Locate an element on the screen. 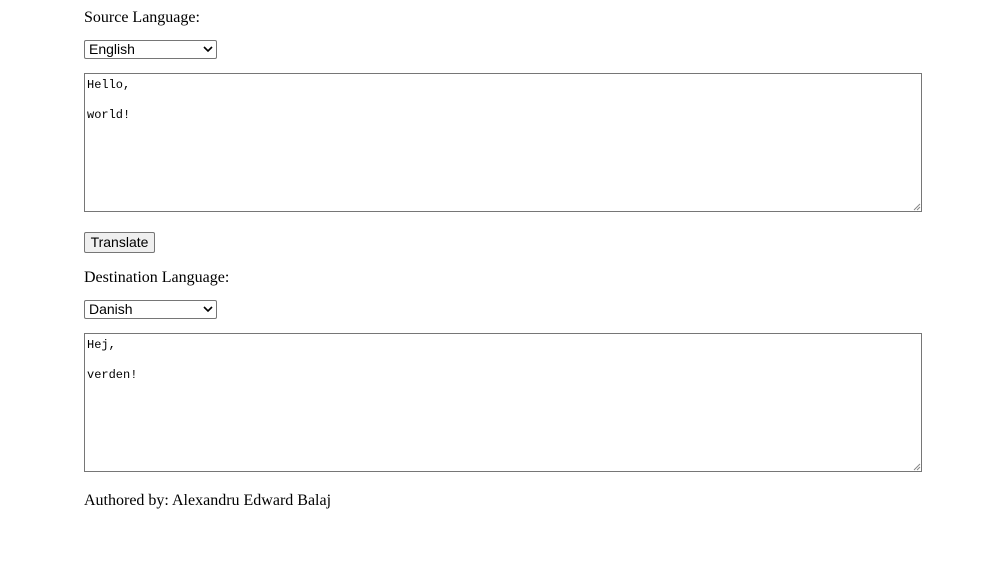 Image resolution: width=1007 pixels, height=588 pixels. destination-language-label: Destination Language: is located at coordinates (157, 277).